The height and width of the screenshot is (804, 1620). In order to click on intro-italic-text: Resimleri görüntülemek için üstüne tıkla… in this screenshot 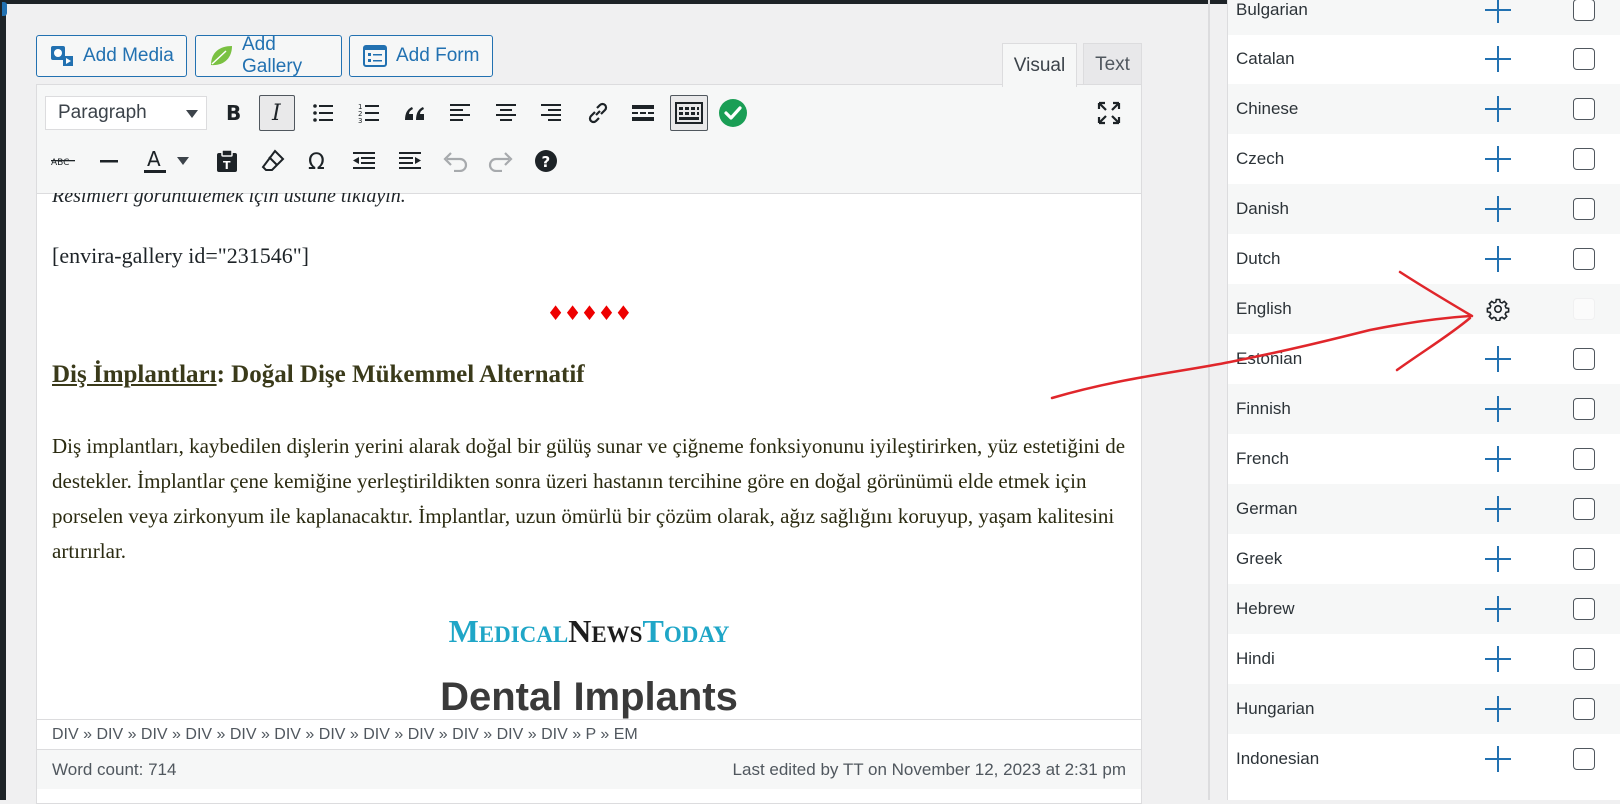, I will do `click(229, 200)`.